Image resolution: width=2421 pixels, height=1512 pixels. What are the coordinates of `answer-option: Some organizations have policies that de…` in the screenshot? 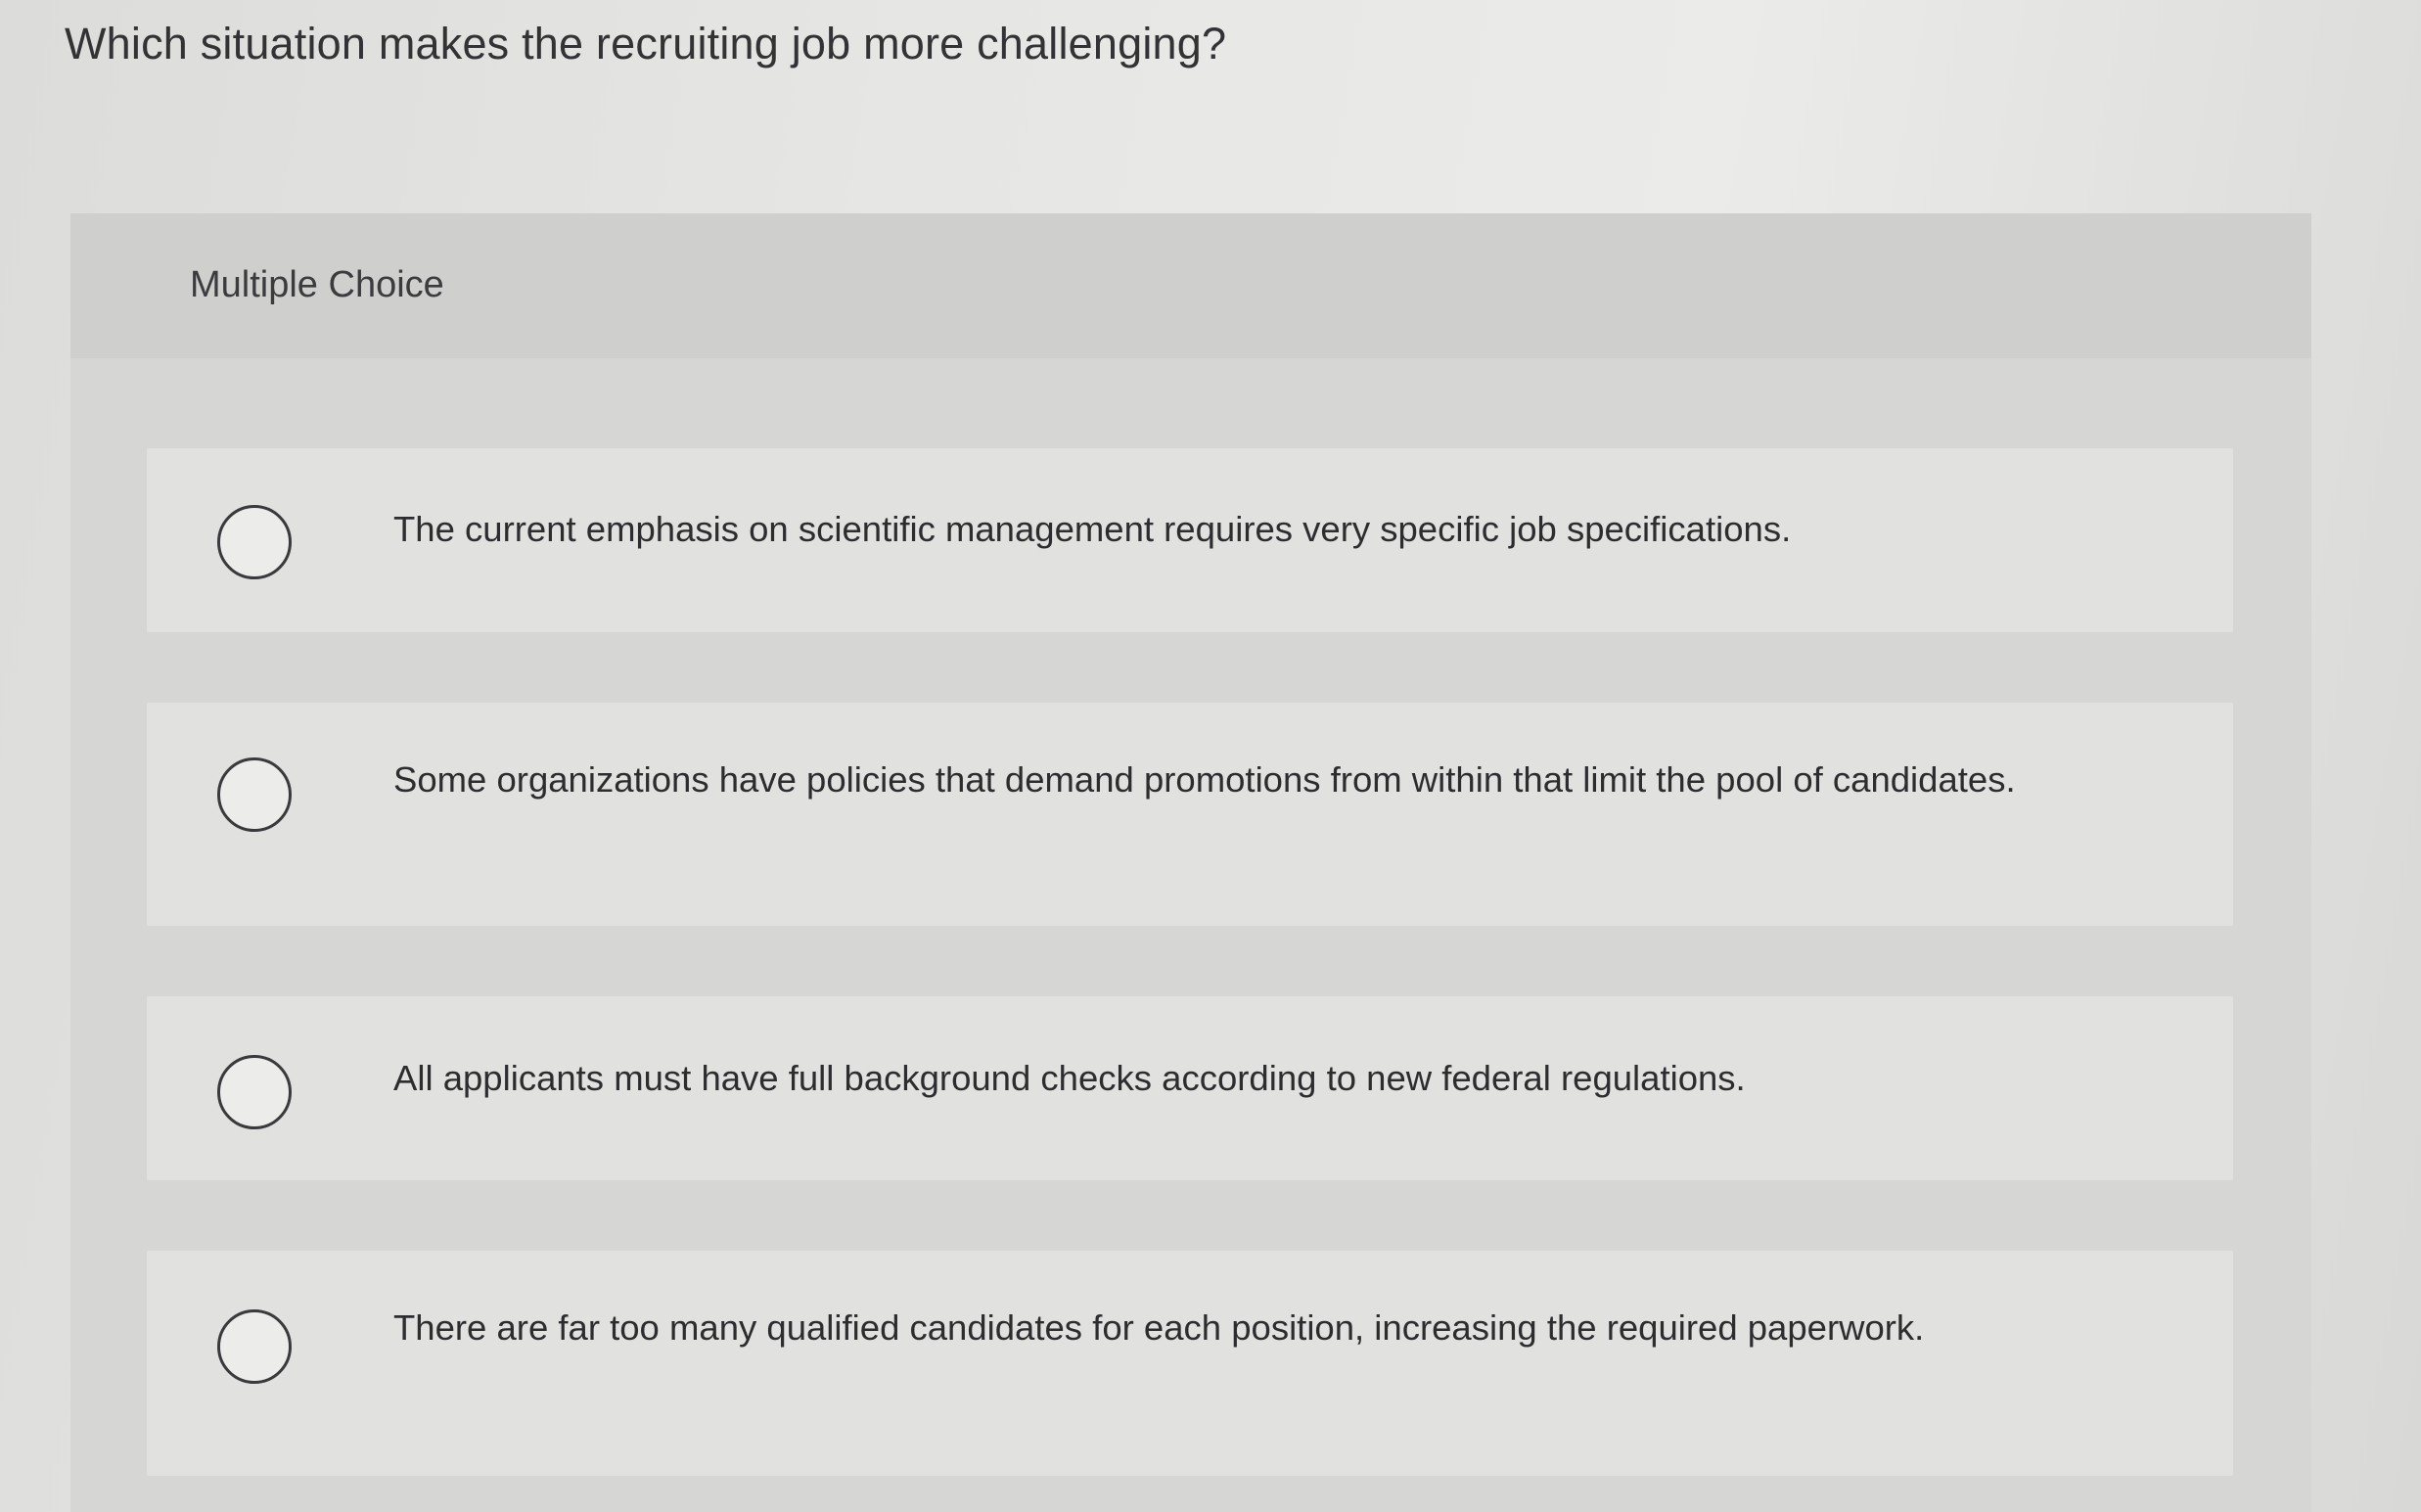 It's located at (1190, 814).